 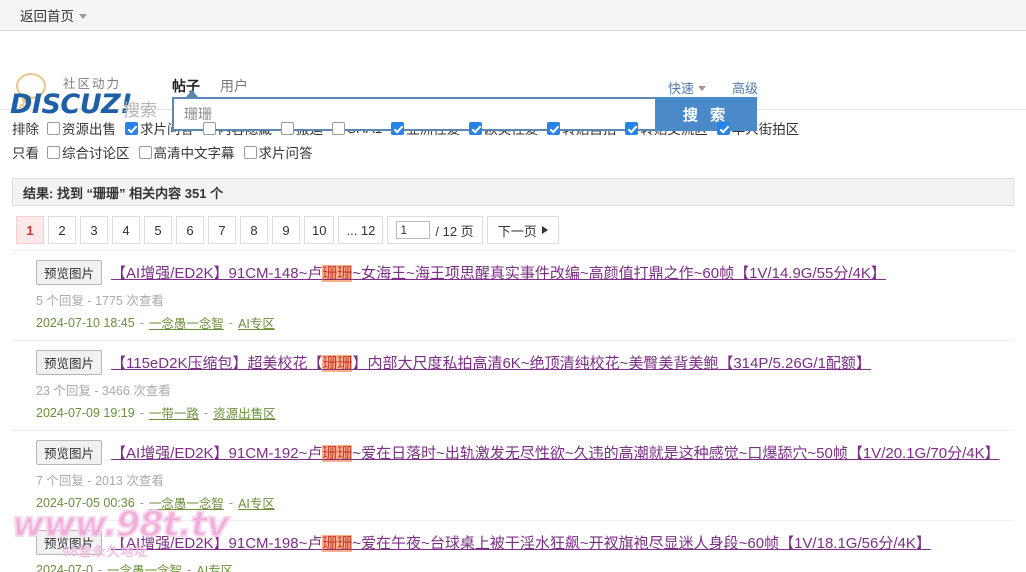 What do you see at coordinates (745, 87) in the screenshot?
I see `advanced-search-link: 高级` at bounding box center [745, 87].